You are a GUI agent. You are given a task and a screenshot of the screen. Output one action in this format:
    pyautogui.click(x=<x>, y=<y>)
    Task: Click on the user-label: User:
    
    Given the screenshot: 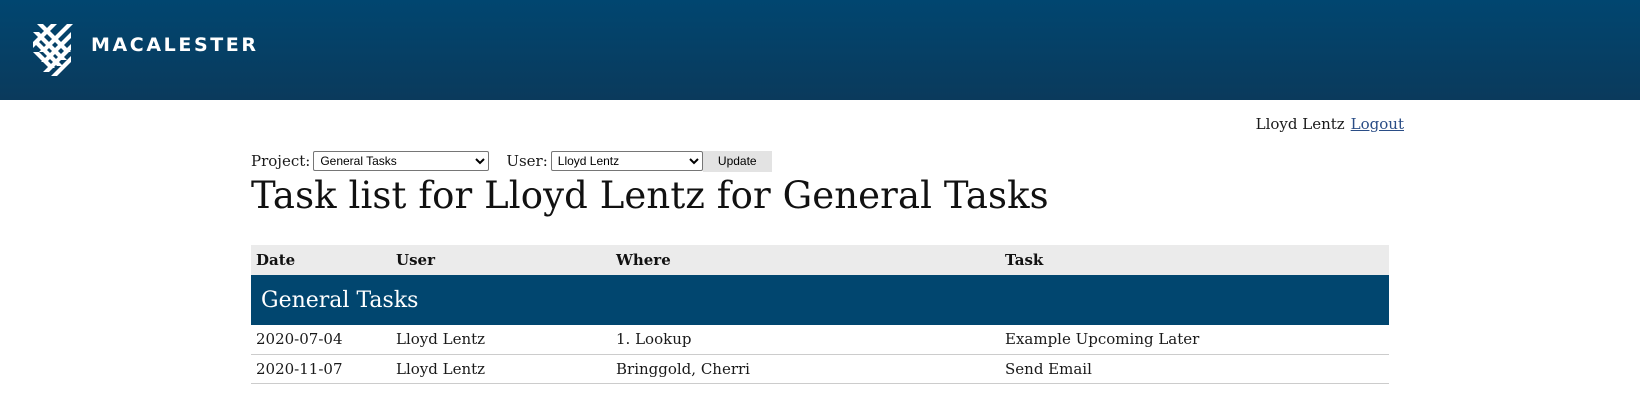 What is the action you would take?
    pyautogui.click(x=527, y=161)
    